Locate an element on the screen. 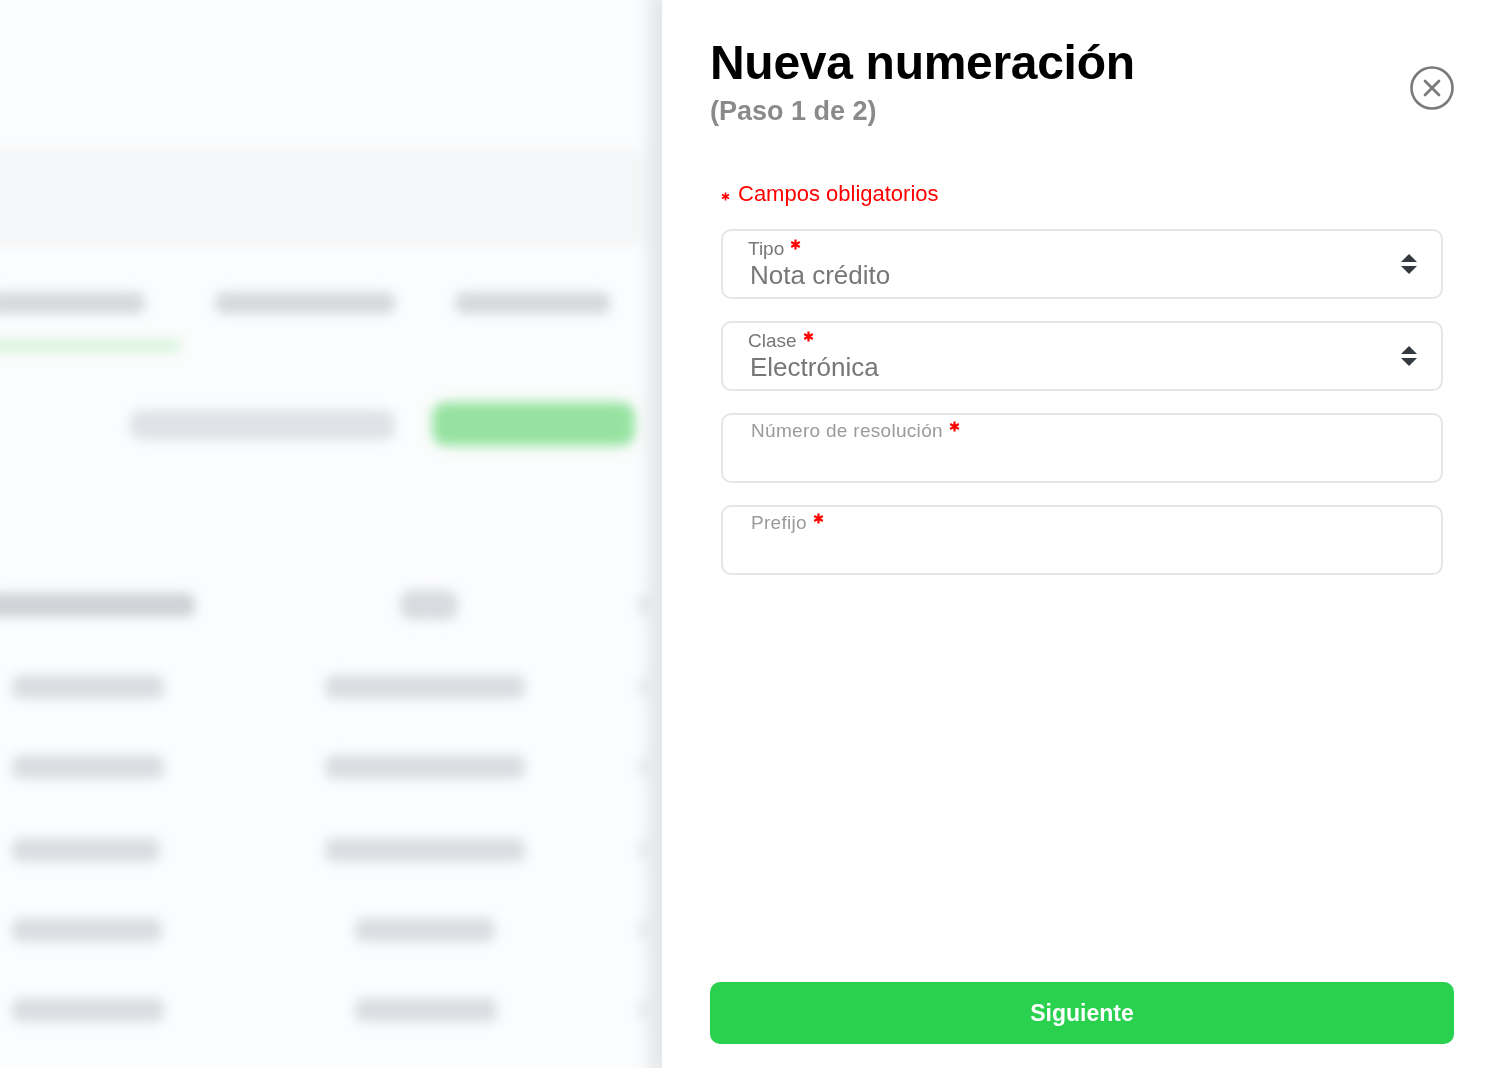  step-indicator: (Paso 1 de 2) is located at coordinates (793, 111).